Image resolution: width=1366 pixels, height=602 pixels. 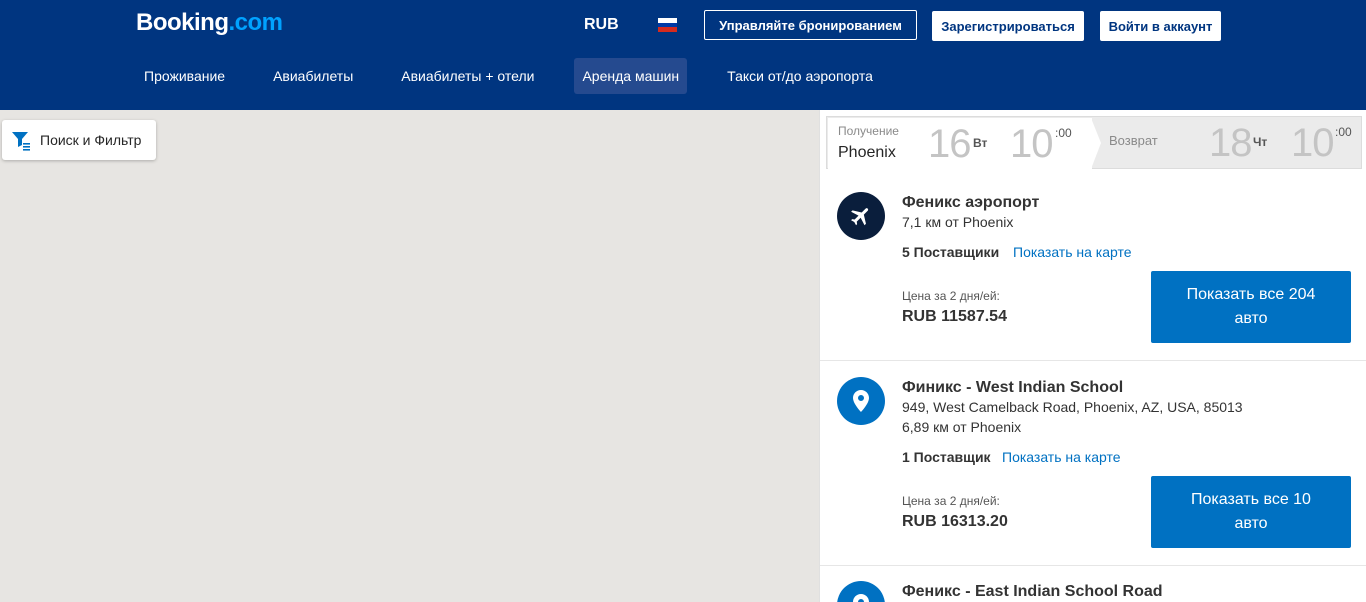 I want to click on pickup-hour: 10, so click(x=1031, y=144).